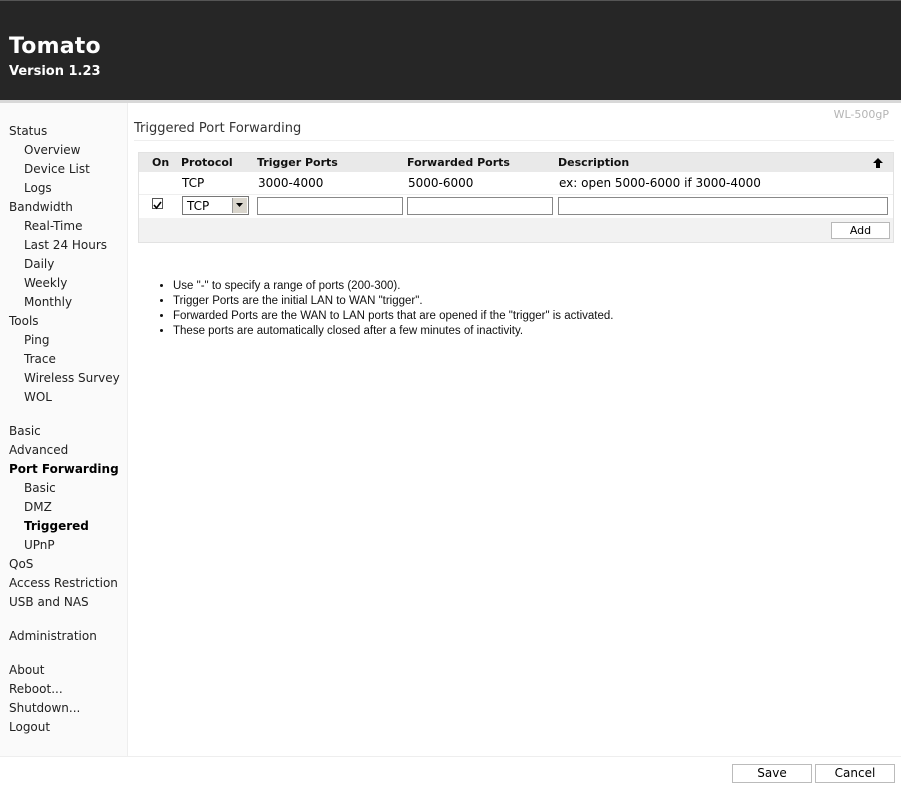 This screenshot has width=901, height=788. I want to click on nav-wol: WOL, so click(38, 397).